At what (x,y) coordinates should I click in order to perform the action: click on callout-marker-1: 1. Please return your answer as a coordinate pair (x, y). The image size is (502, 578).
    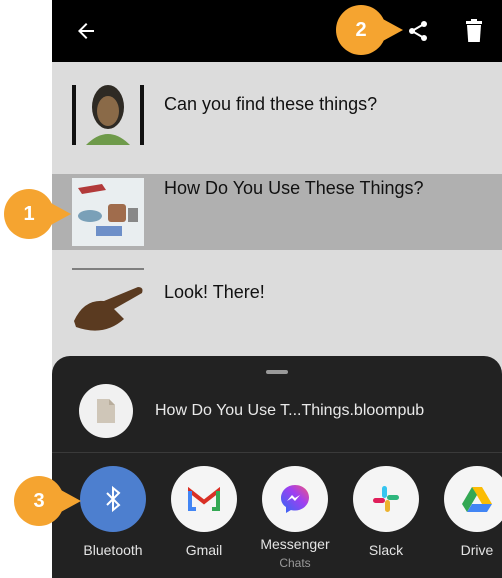
    Looking at the image, I should click on (37, 214).